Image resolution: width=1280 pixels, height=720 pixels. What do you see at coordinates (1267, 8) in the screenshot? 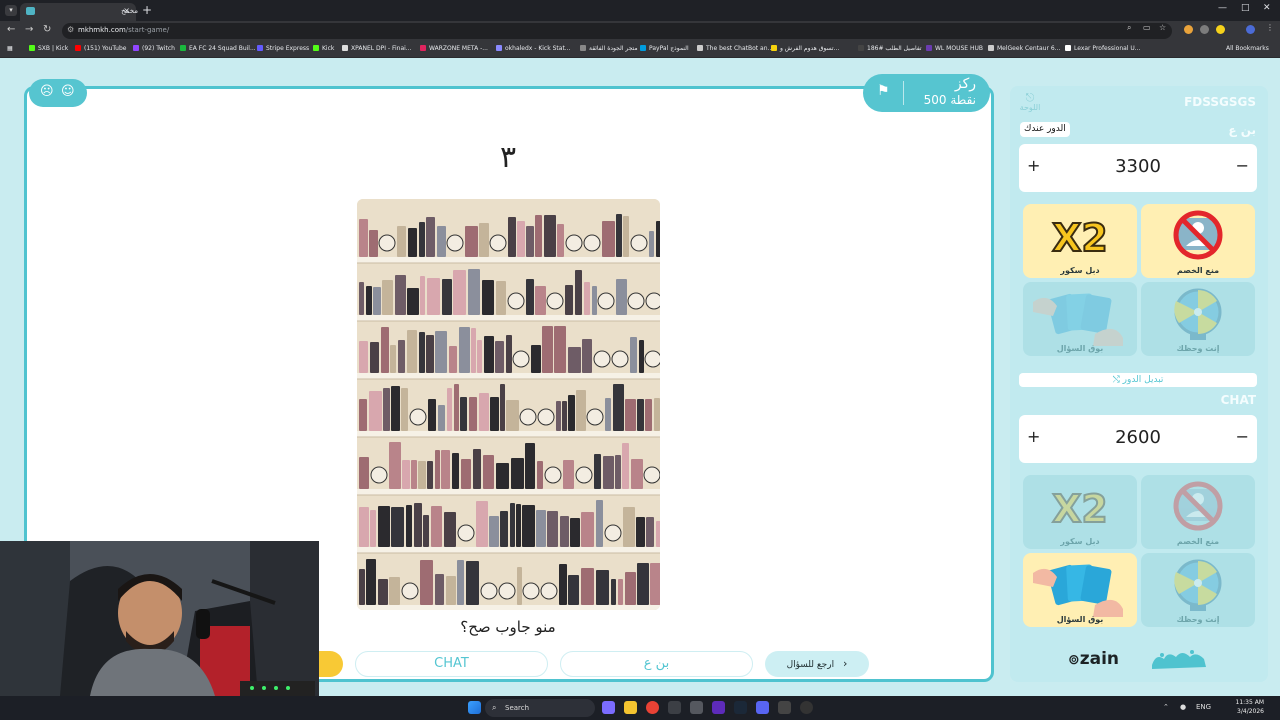
I see `close-window-button: ✕` at bounding box center [1267, 8].